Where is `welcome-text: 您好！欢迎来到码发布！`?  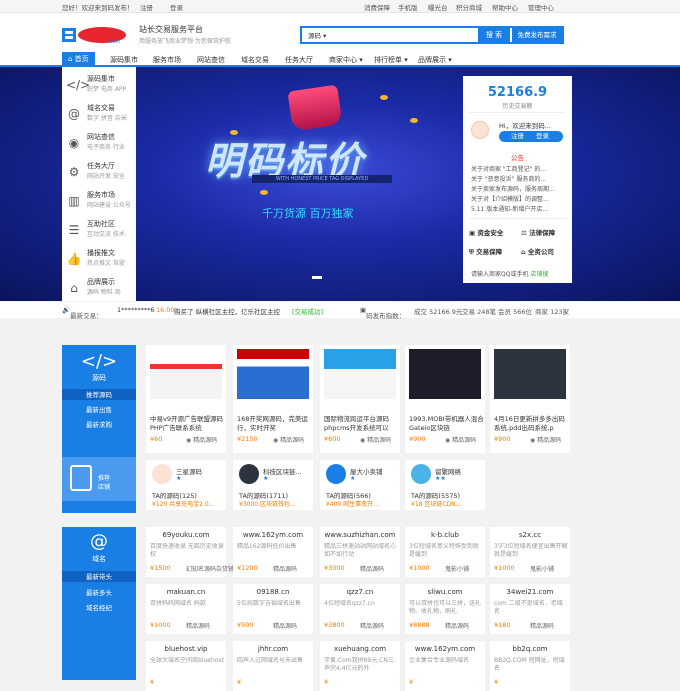
welcome-text: 您好！欢迎来到码发布！ is located at coordinates (98, 8).